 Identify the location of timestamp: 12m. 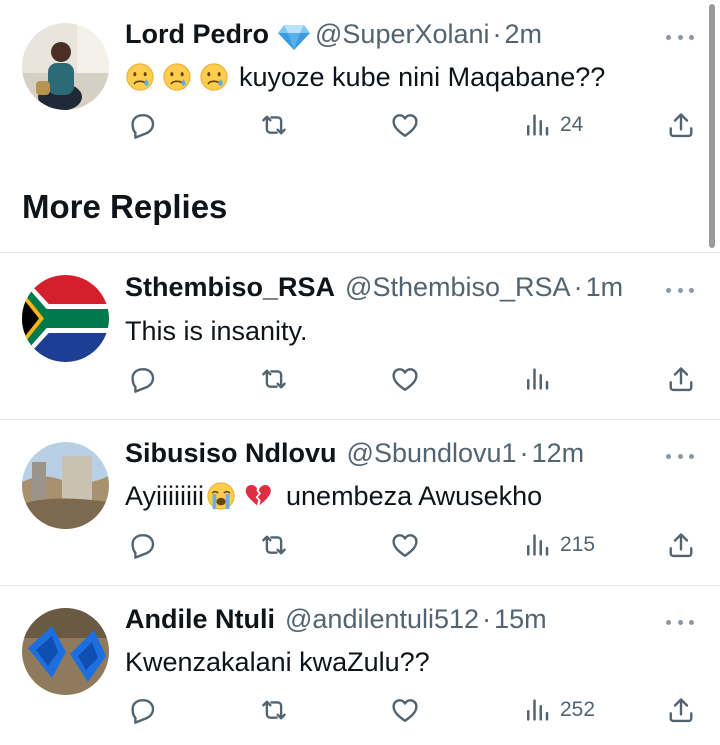
(558, 453).